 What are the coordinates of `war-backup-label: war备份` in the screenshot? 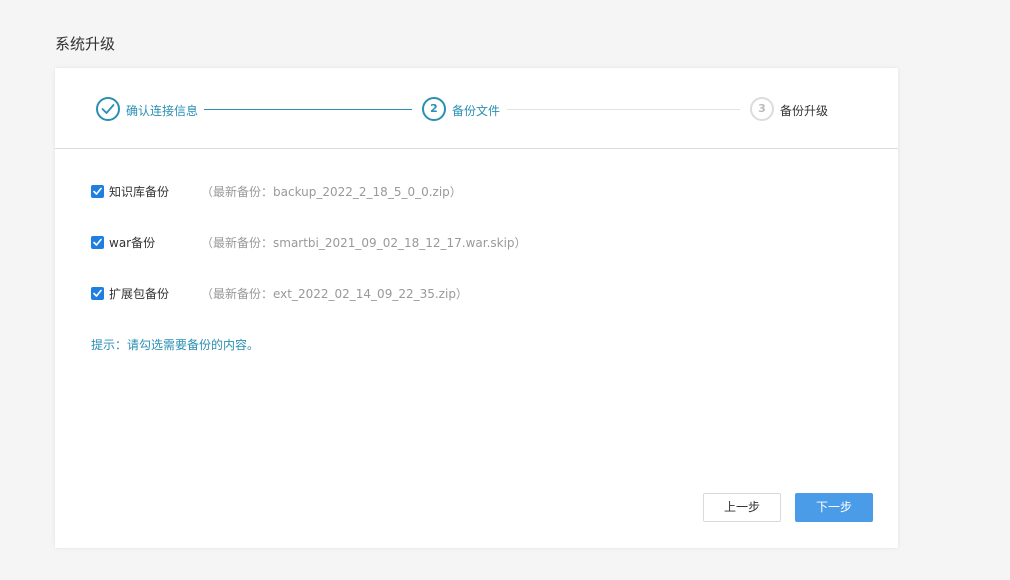 It's located at (132, 242).